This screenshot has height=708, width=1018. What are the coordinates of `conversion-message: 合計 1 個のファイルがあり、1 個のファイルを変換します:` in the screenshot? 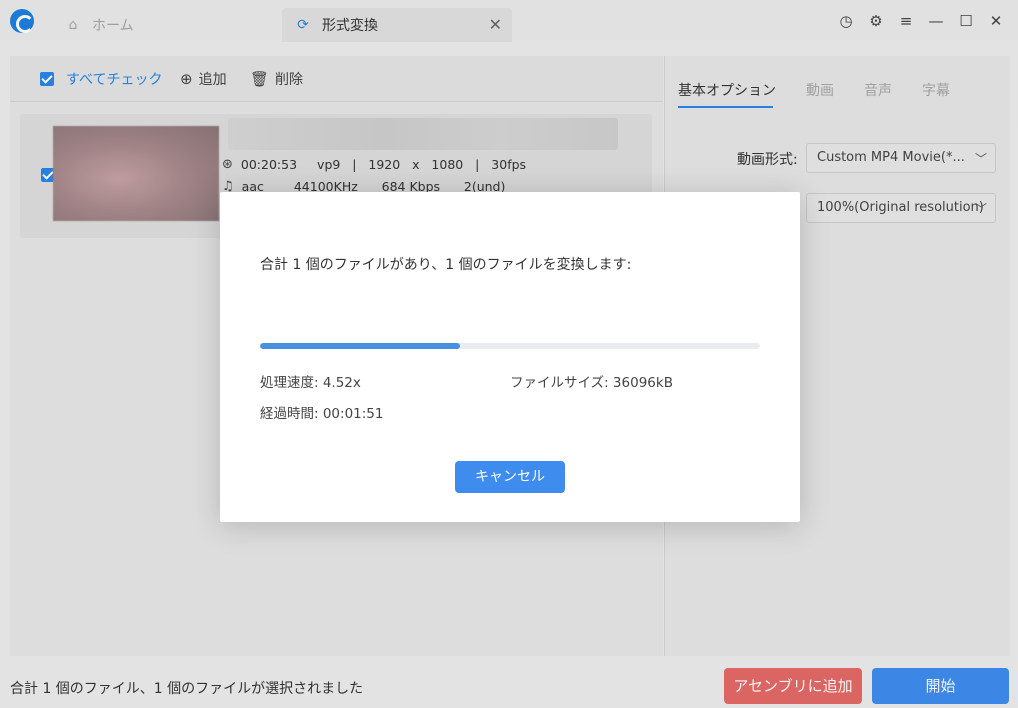 It's located at (446, 265).